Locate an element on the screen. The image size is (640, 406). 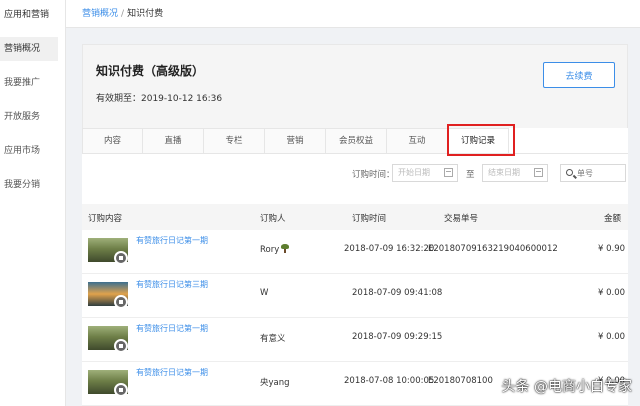
order-number: E20180709163219040600012 is located at coordinates (493, 249).